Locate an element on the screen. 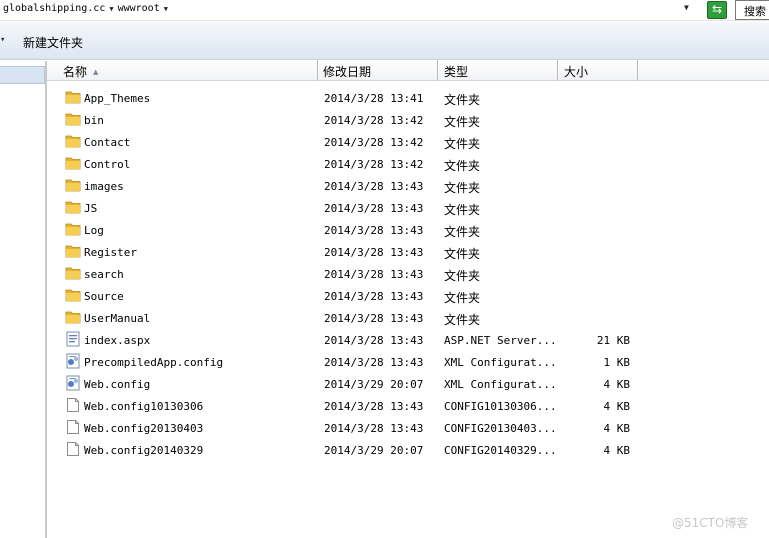 The image size is (769, 538). toolbar-dropdown-icon: ▾ is located at coordinates (2, 40).